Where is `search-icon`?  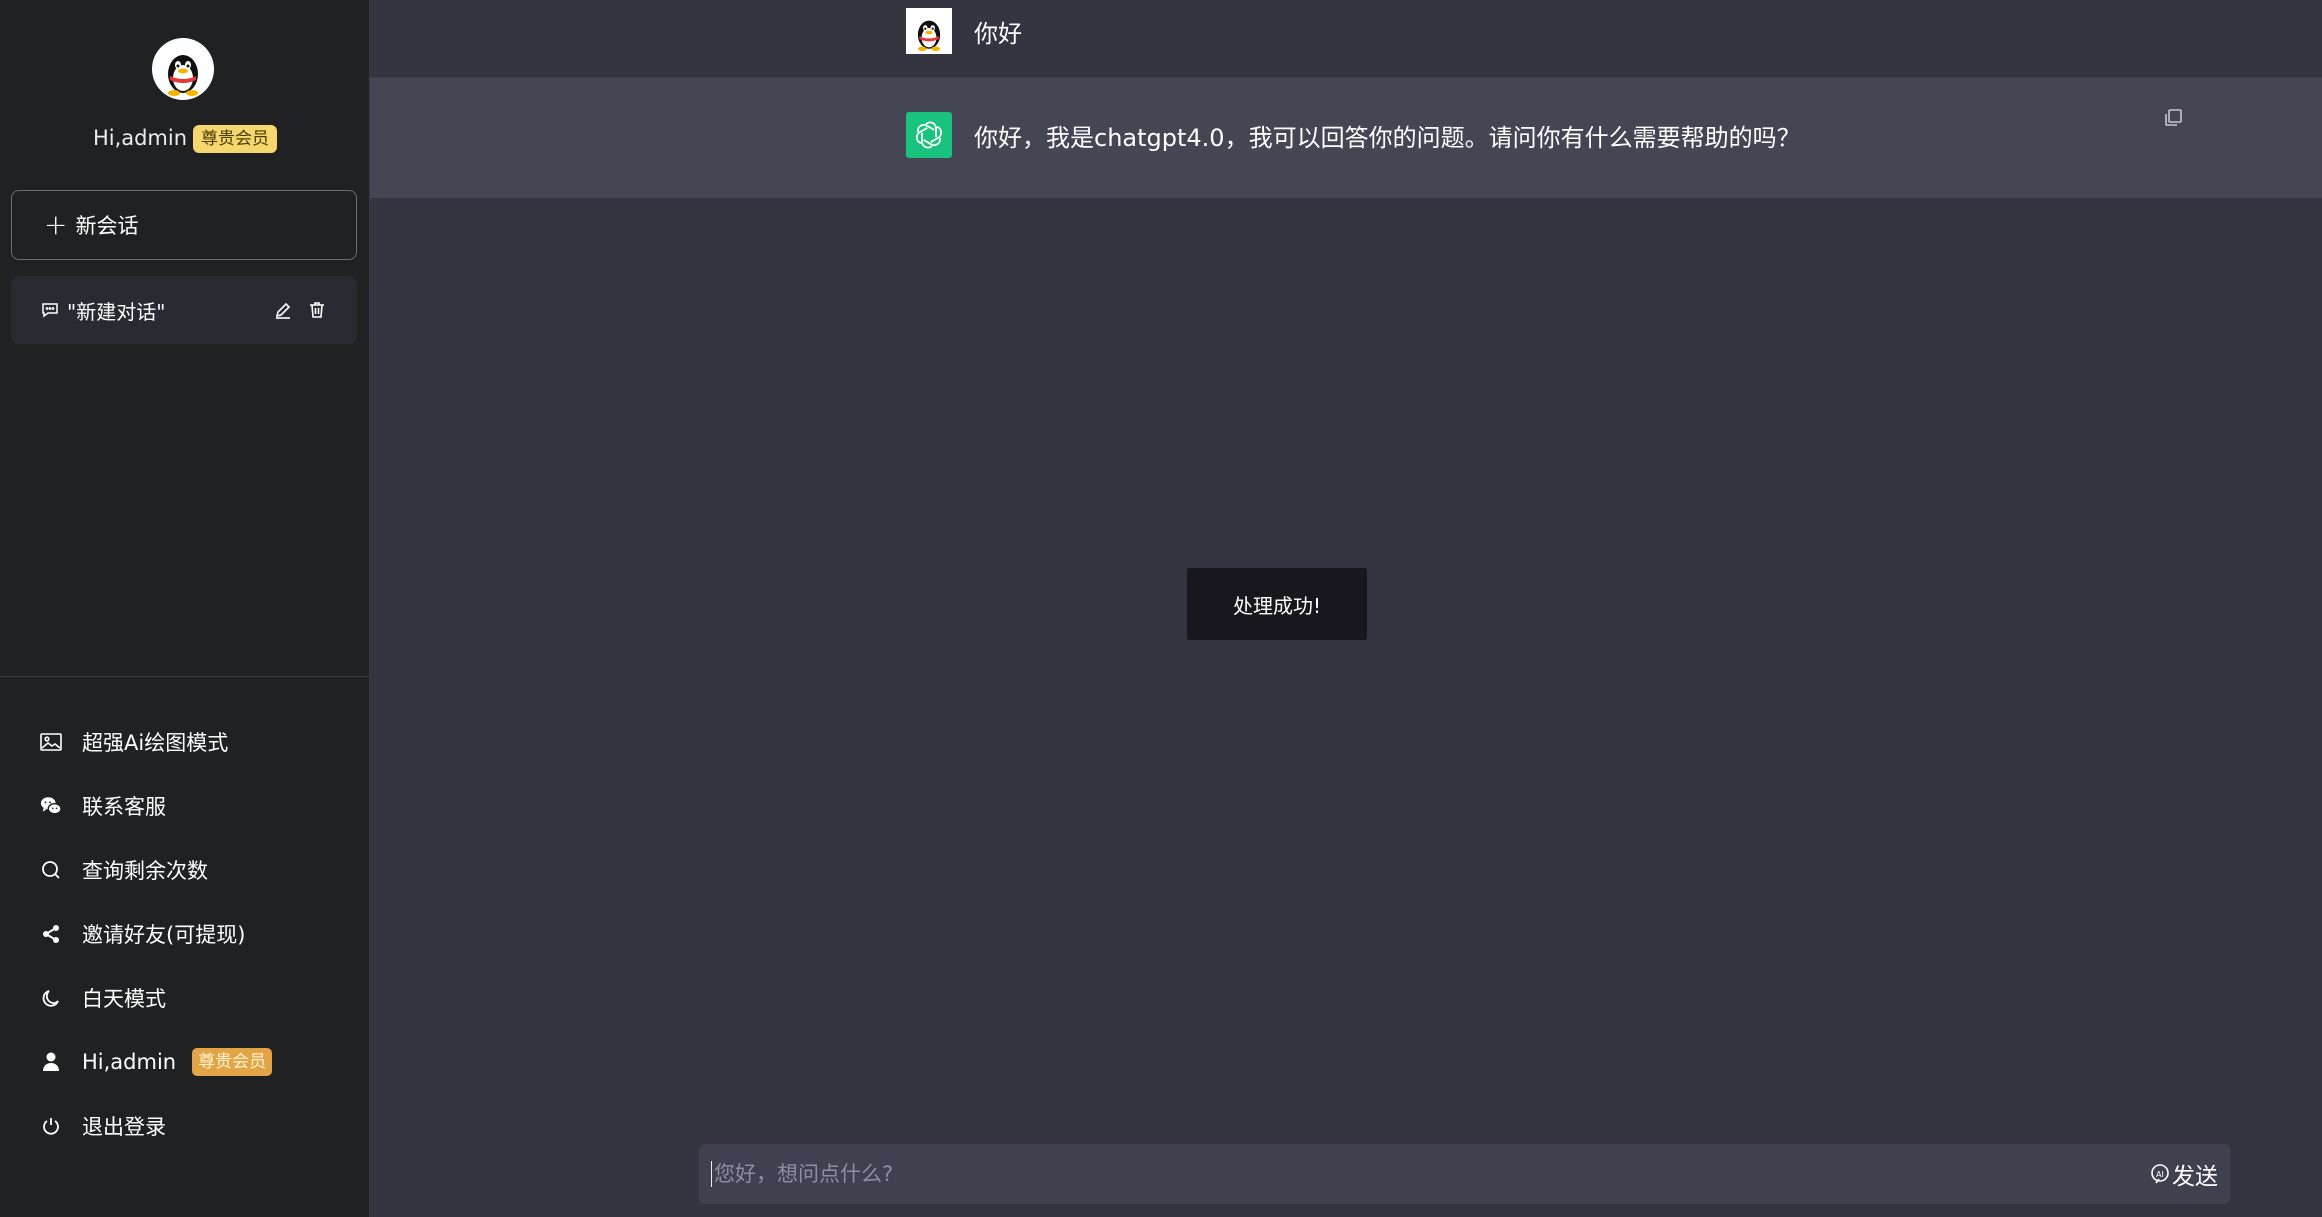 search-icon is located at coordinates (51, 870).